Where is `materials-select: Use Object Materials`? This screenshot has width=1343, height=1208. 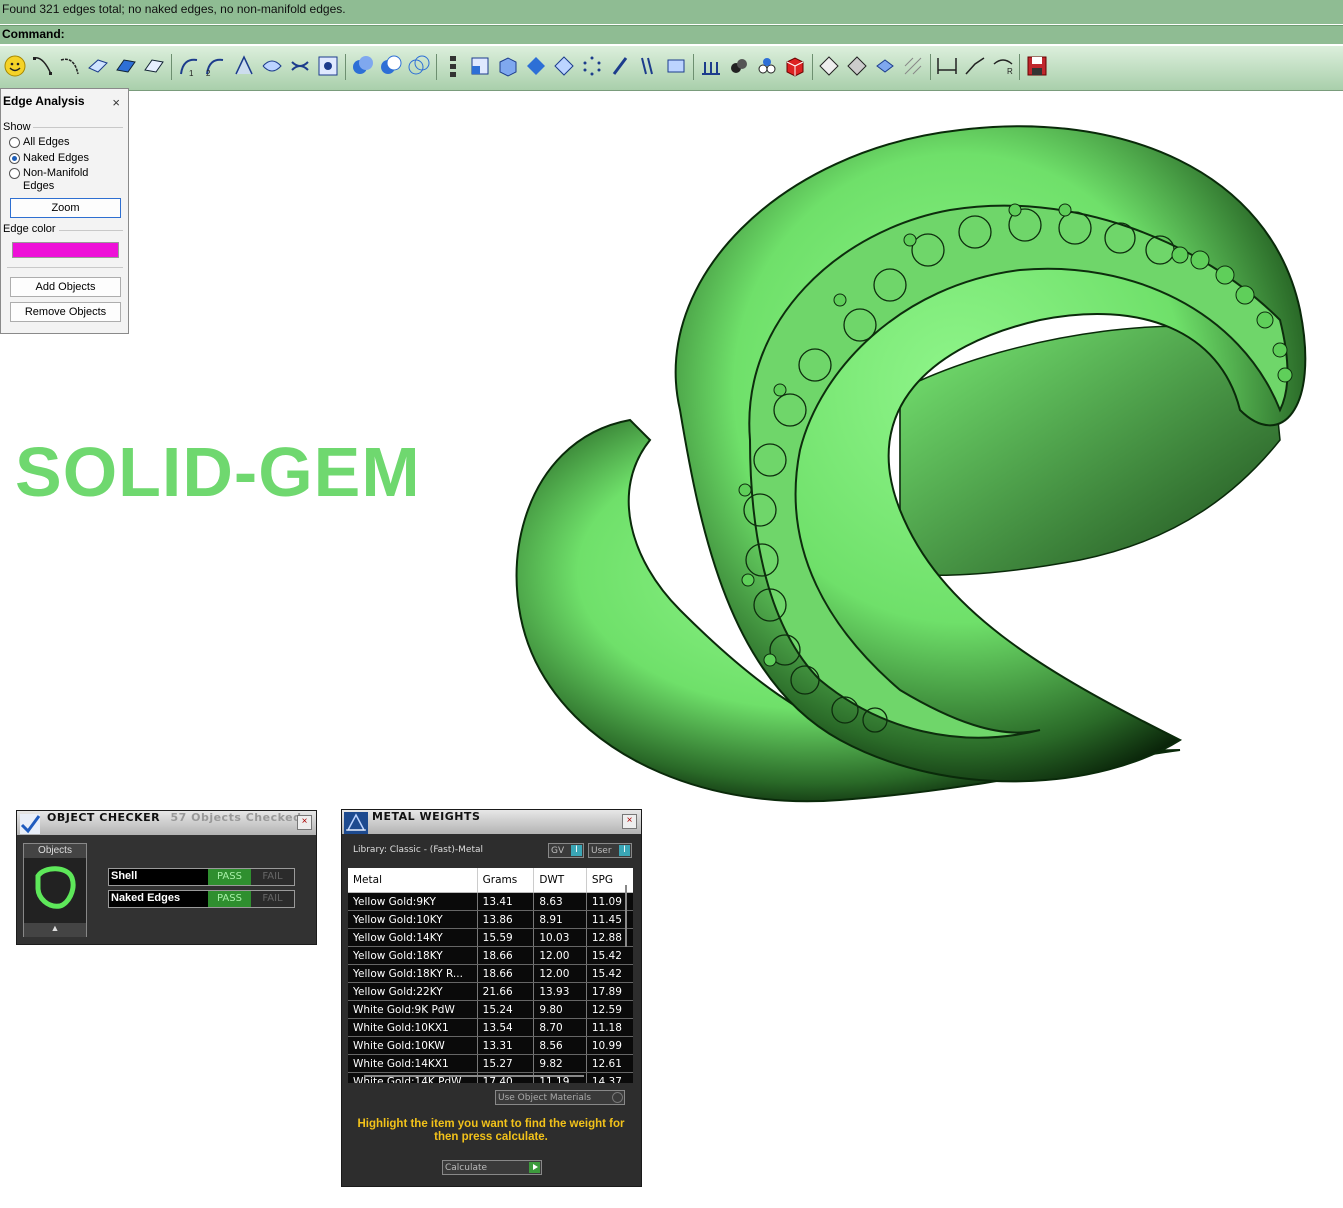 materials-select: Use Object Materials is located at coordinates (560, 1097).